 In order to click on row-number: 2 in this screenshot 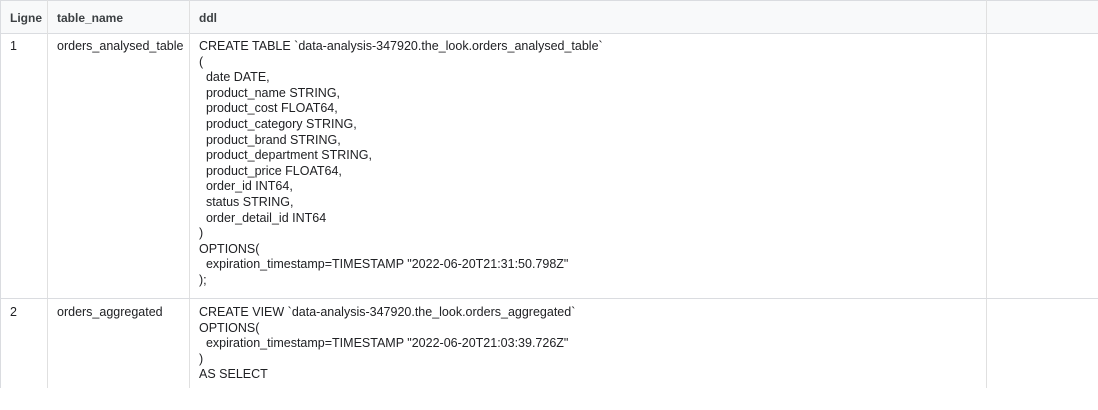, I will do `click(13, 312)`.